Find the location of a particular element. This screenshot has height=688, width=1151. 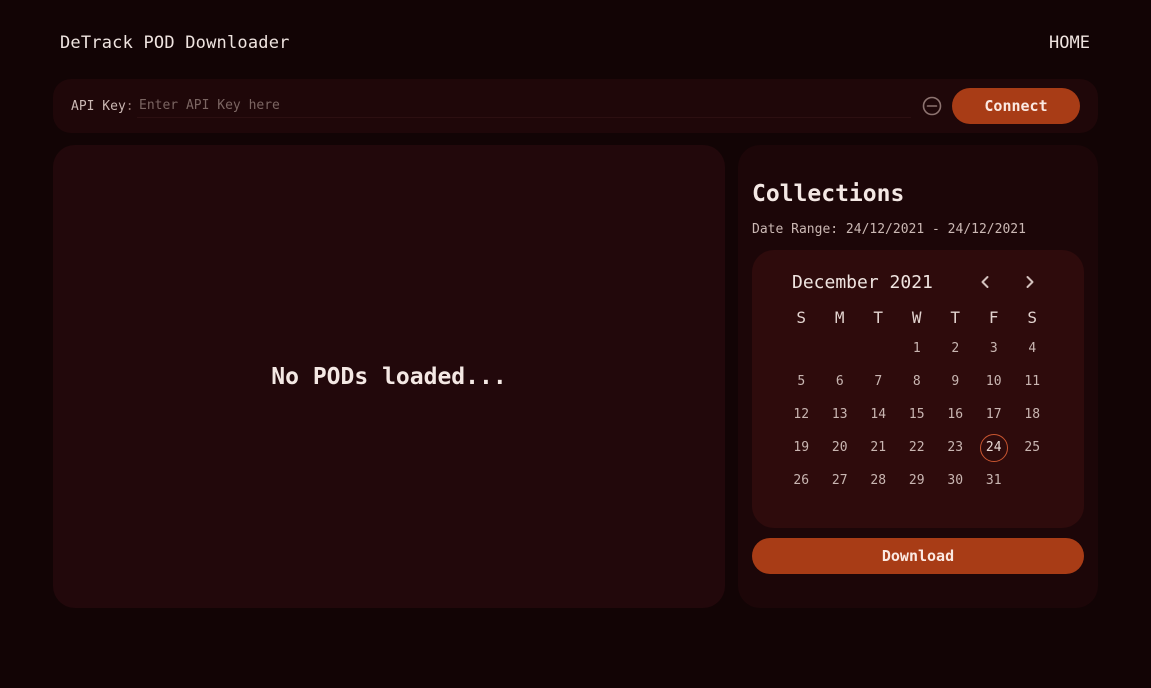

calendar-day: 17 is located at coordinates (994, 414).